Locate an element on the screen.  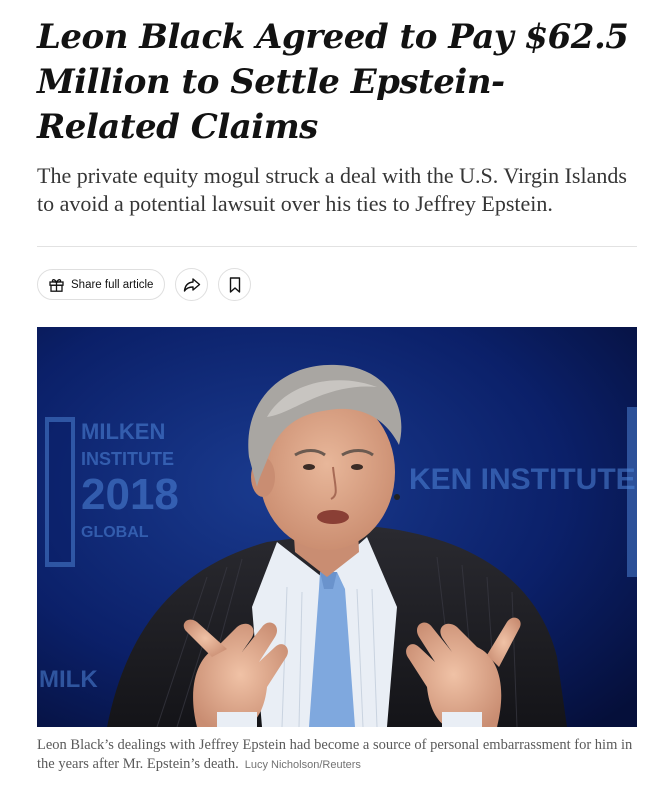
share-full-article-button: Share full article is located at coordinates (101, 284).